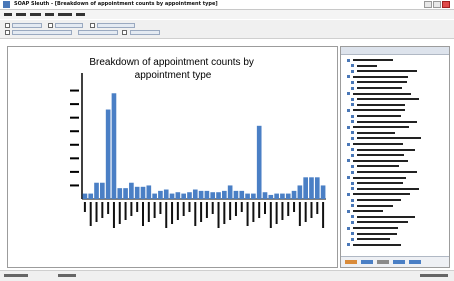 This screenshot has width=454, height=281. Describe the element at coordinates (446, 4) in the screenshot. I see `close-button` at that location.